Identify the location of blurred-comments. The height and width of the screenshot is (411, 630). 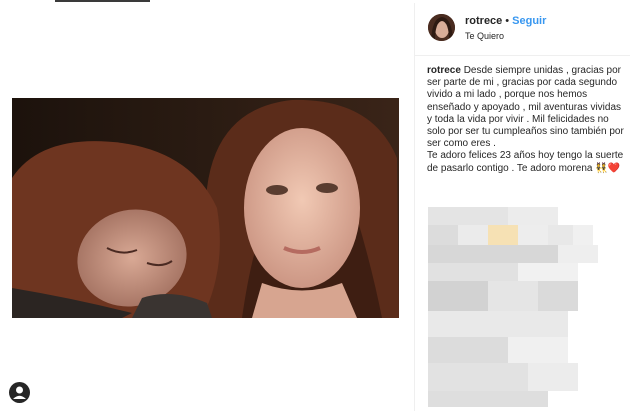
(518, 307).